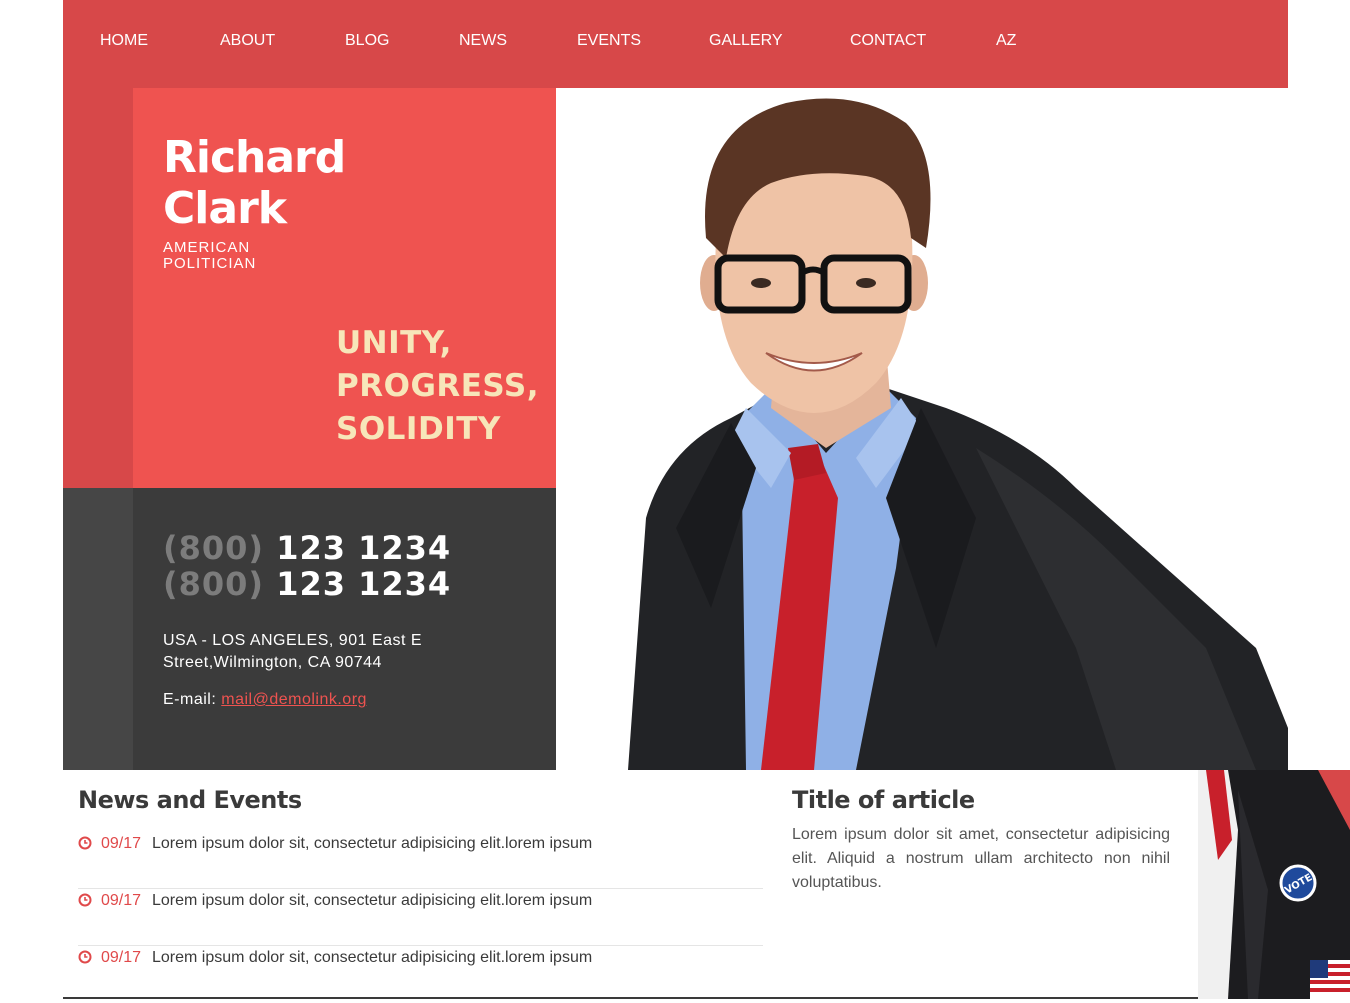 The width and height of the screenshot is (1350, 1003). I want to click on flag-icon, so click(1330, 979).